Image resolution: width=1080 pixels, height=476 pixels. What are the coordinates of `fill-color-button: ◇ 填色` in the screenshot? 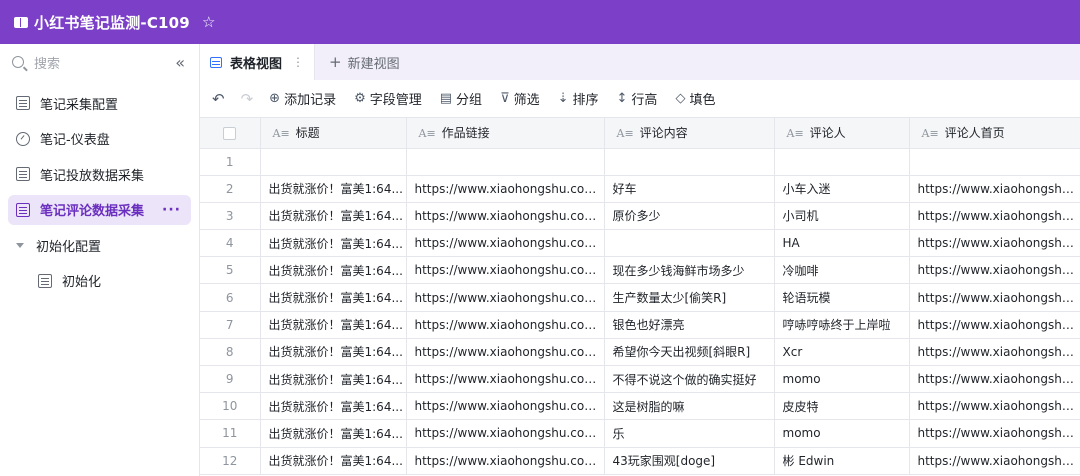 It's located at (695, 98).